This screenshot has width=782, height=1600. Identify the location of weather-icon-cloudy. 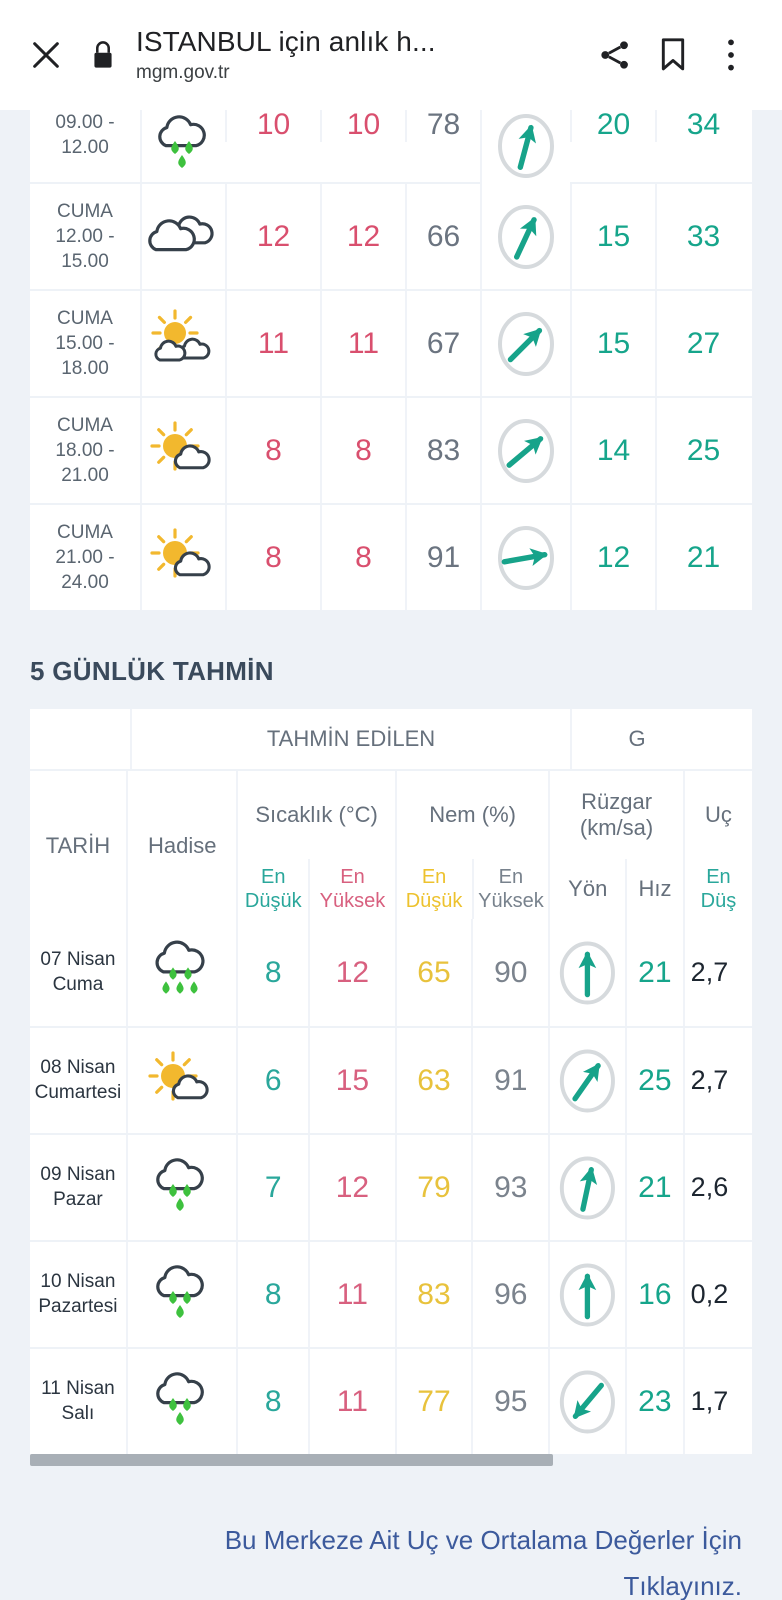
(180, 232).